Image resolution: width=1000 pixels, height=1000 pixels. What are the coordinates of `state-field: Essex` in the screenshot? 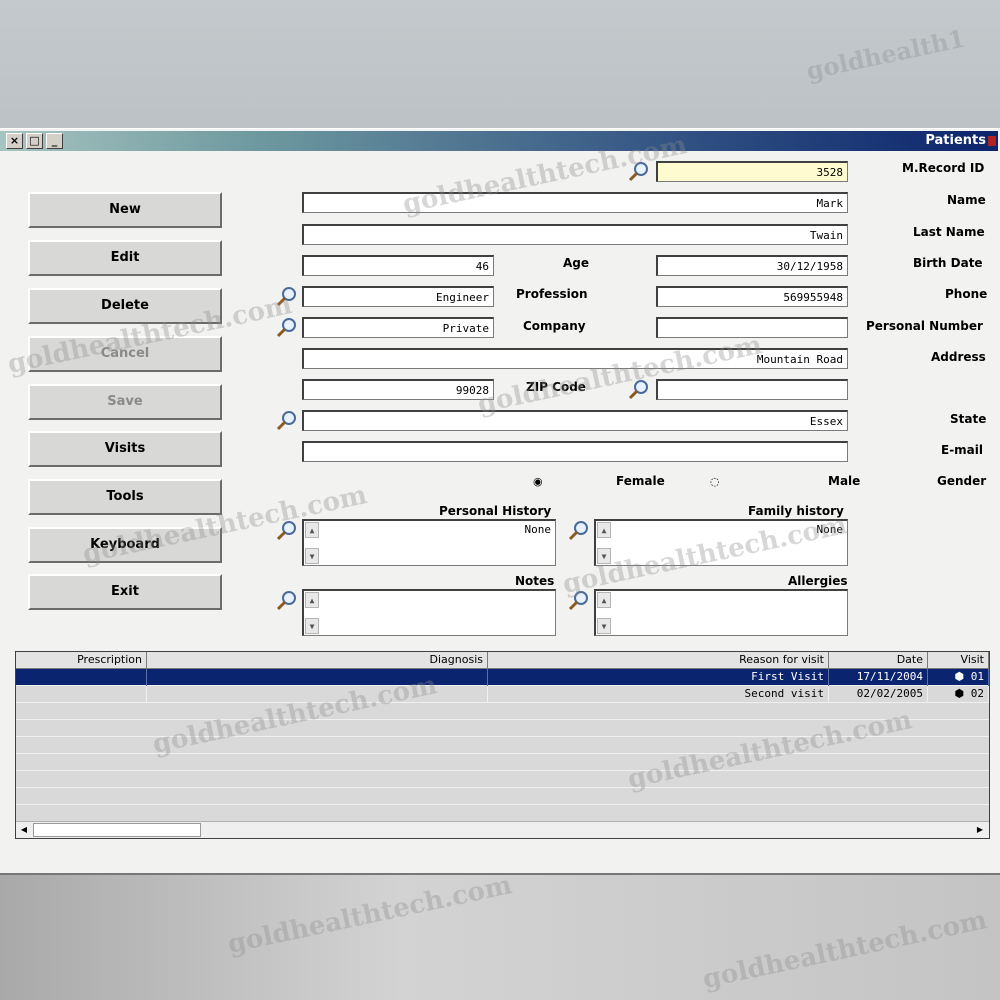 It's located at (575, 420).